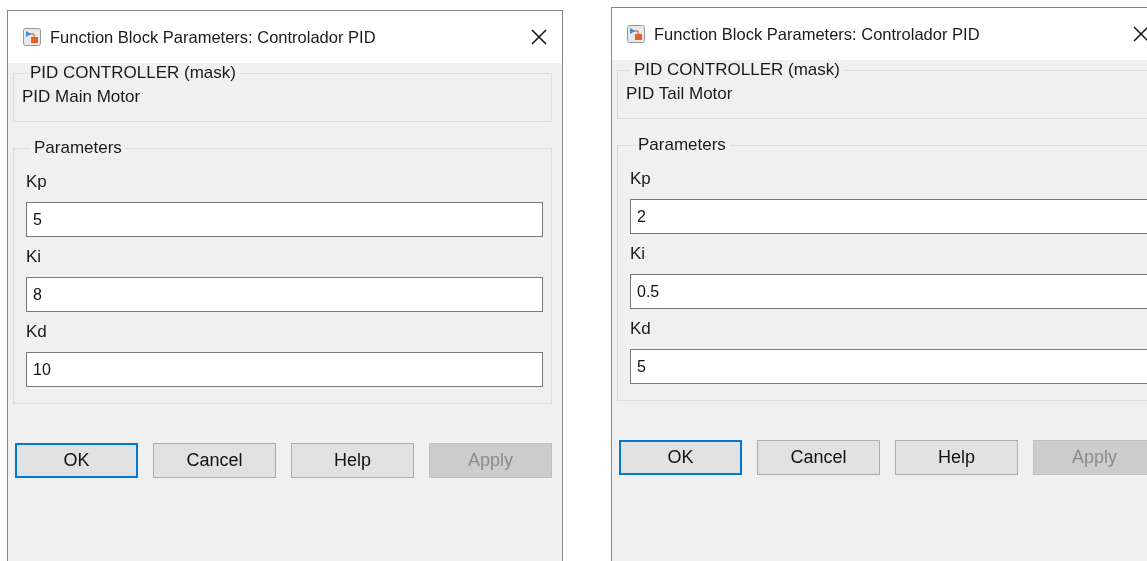 This screenshot has width=1147, height=561. I want to click on input-field: 8, so click(284, 294).